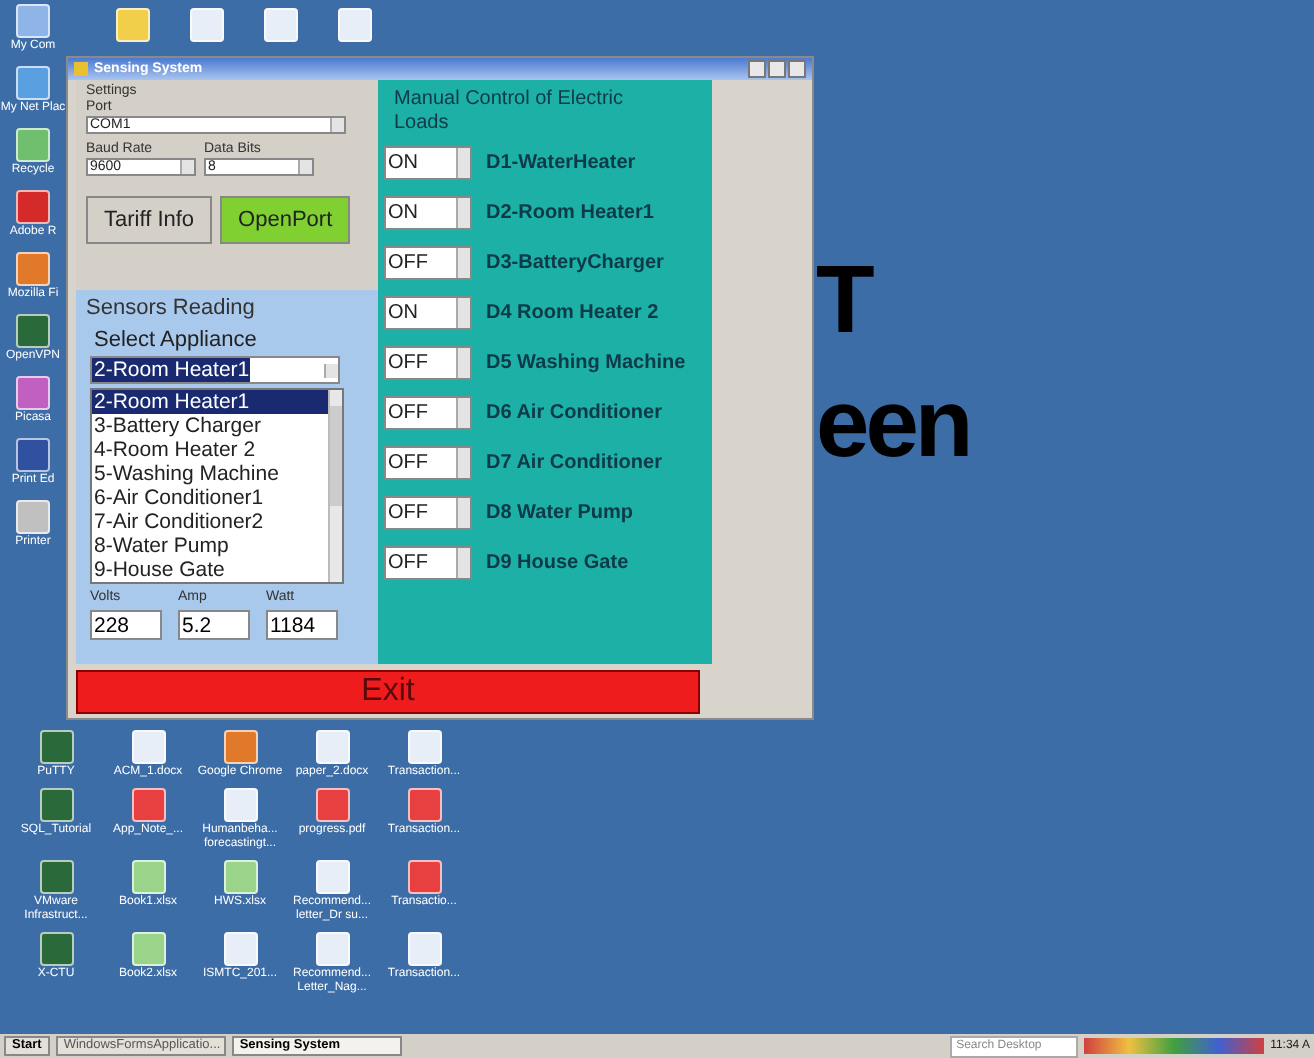  I want to click on list-item: 7-Air Conditioner2, so click(210, 522).